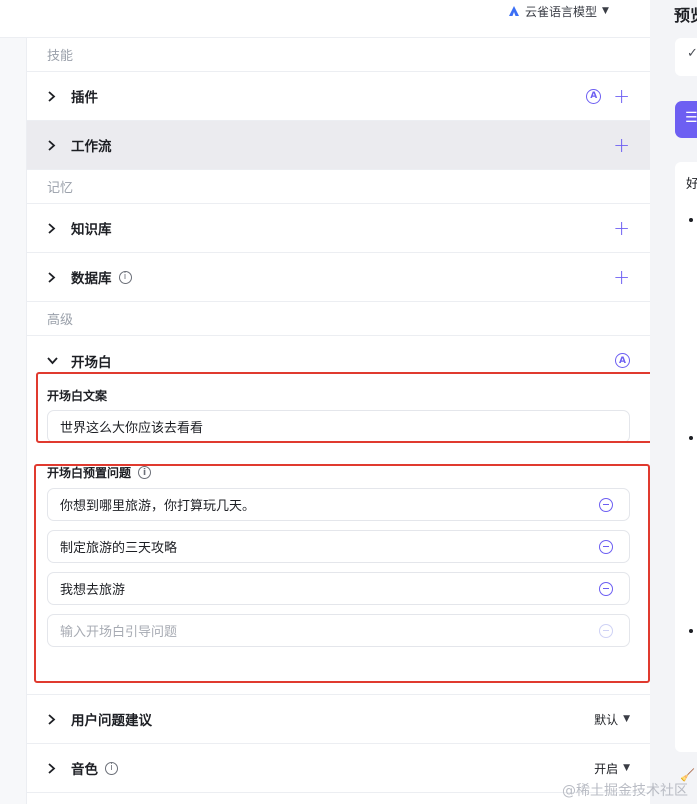 The width and height of the screenshot is (697, 804). I want to click on preview-menu-button: ☰, so click(686, 119).